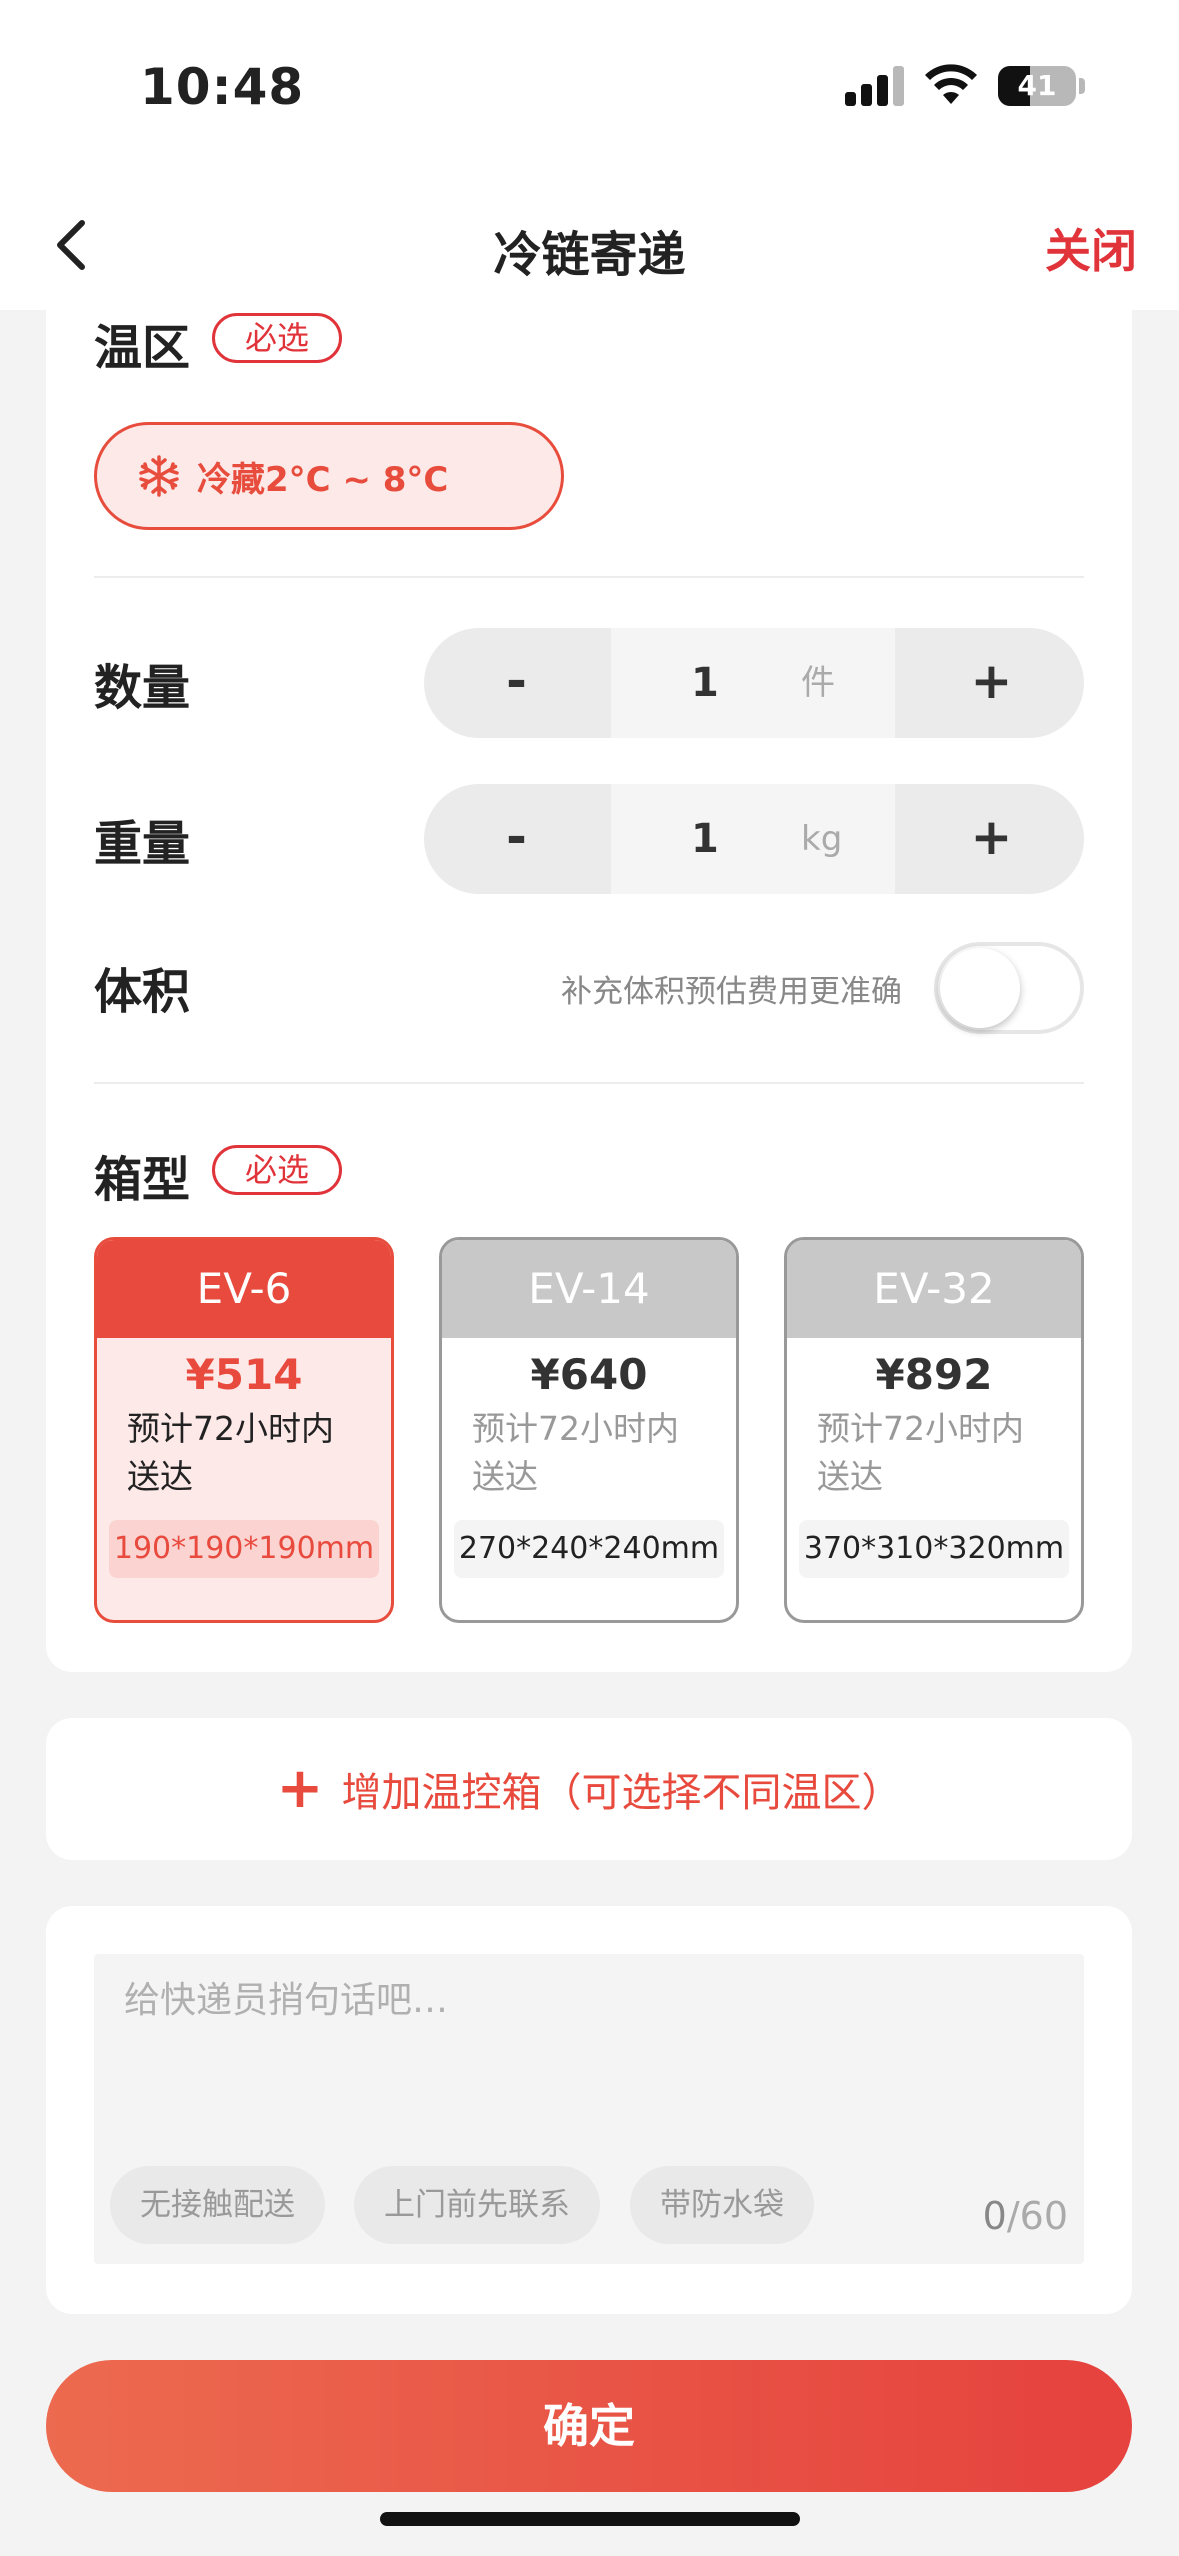 This screenshot has height=2556, width=1179. I want to click on box-option-ev-6: EV-6 ¥514 预计72小时内送达 190*190*190mm, so click(244, 1430).